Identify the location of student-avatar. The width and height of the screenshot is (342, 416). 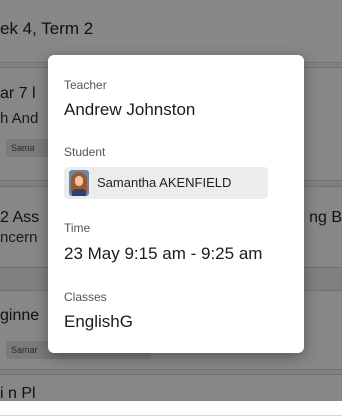
(79, 183).